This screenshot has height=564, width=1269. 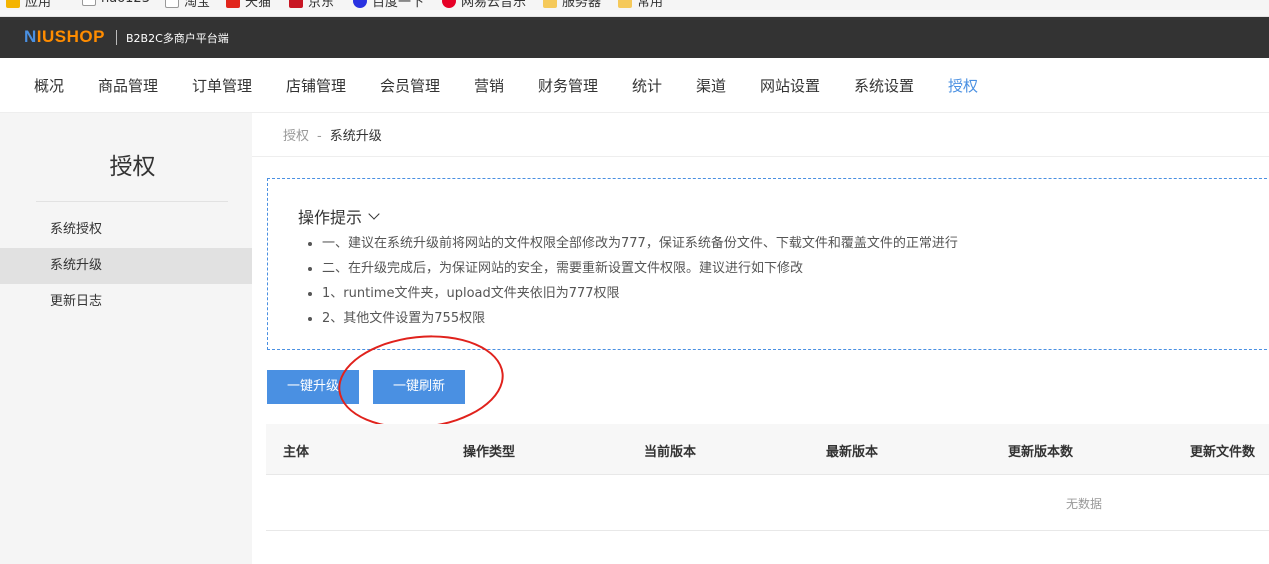 I want to click on breadcrumb-parent: 授权, so click(x=296, y=136).